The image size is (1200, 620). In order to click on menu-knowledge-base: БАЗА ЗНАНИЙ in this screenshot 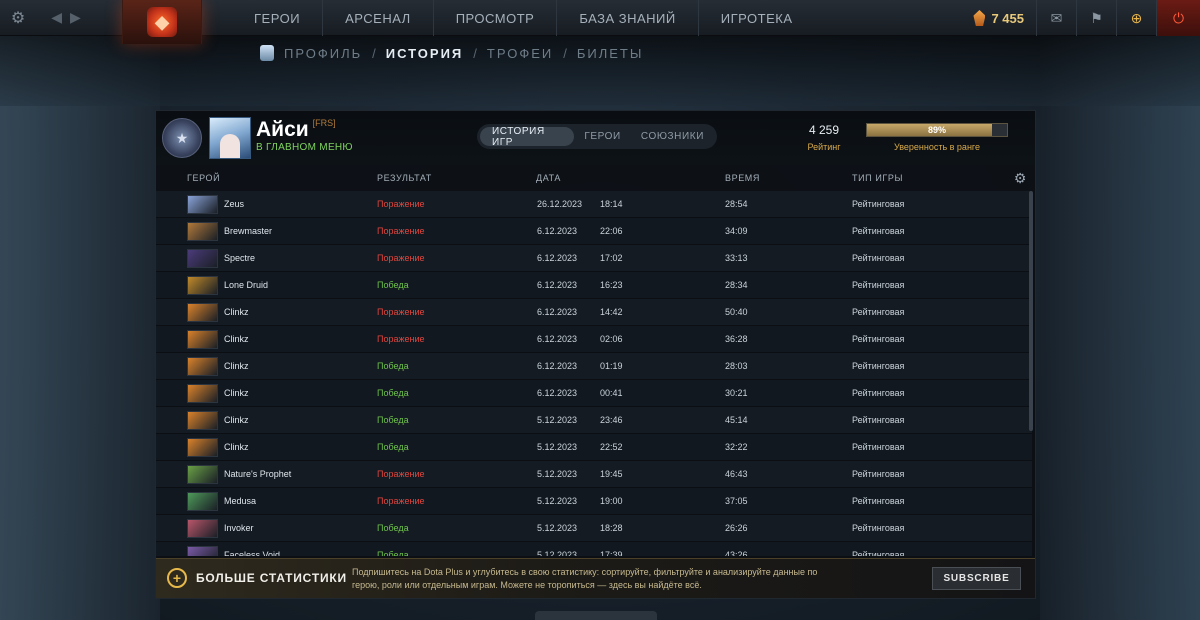, I will do `click(626, 18)`.